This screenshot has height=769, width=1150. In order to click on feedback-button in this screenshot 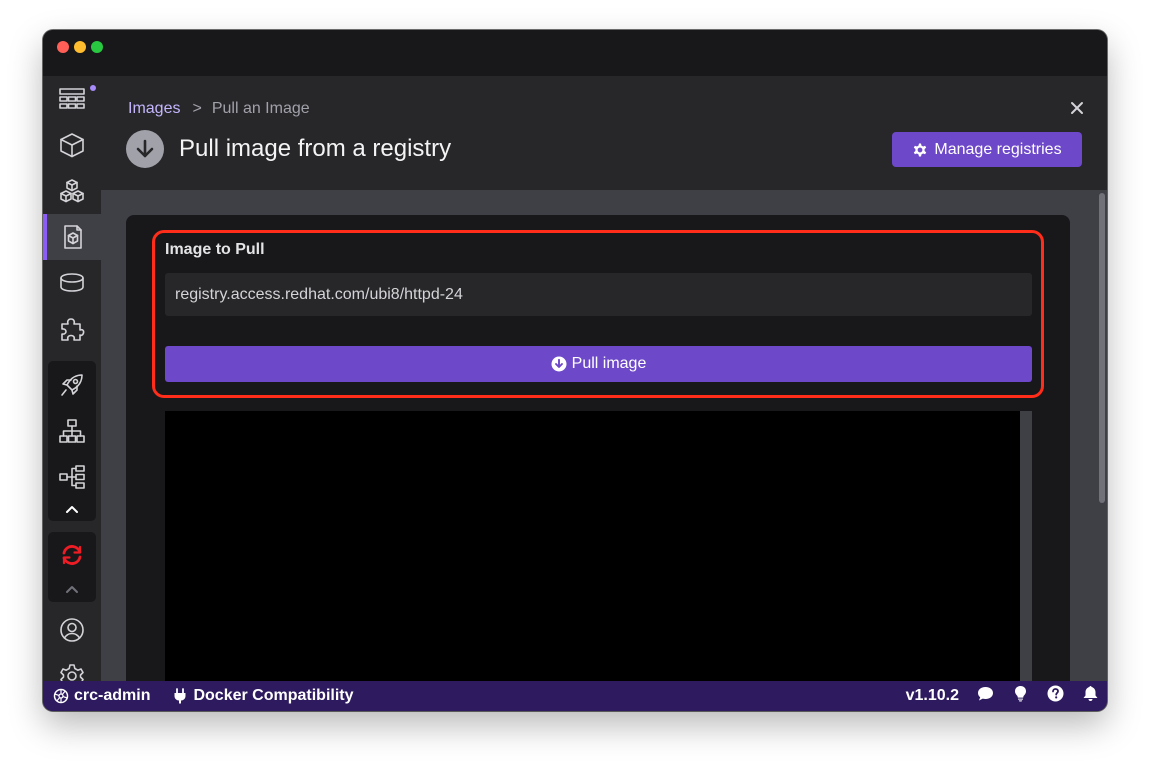, I will do `click(985, 696)`.